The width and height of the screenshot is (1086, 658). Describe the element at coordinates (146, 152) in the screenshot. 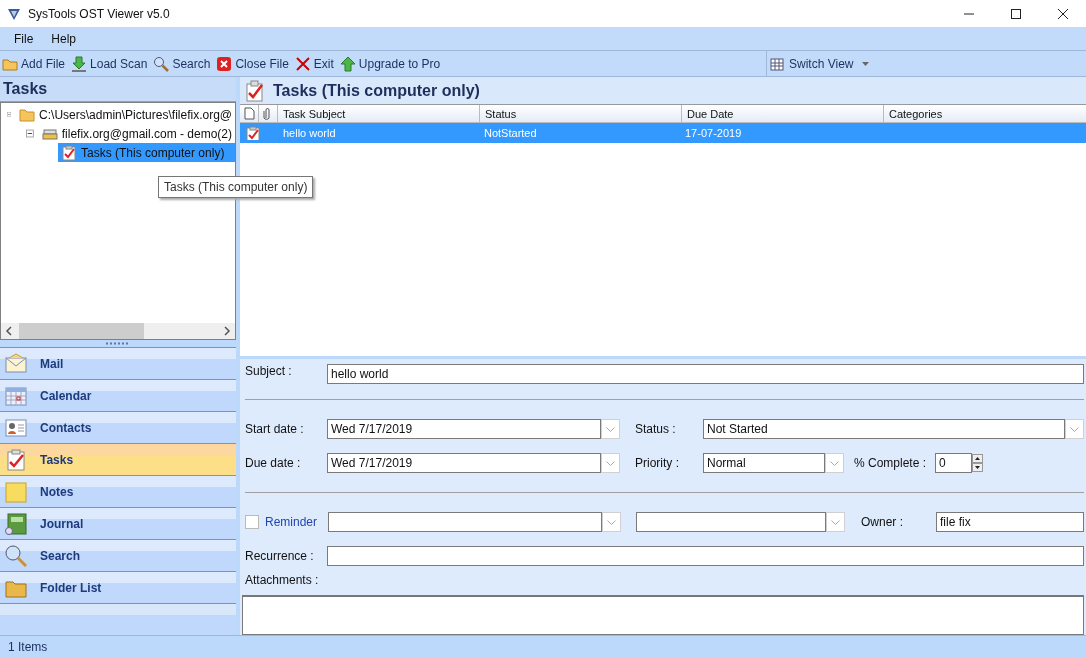

I see `tree-item: Tasks (This computer only)` at that location.